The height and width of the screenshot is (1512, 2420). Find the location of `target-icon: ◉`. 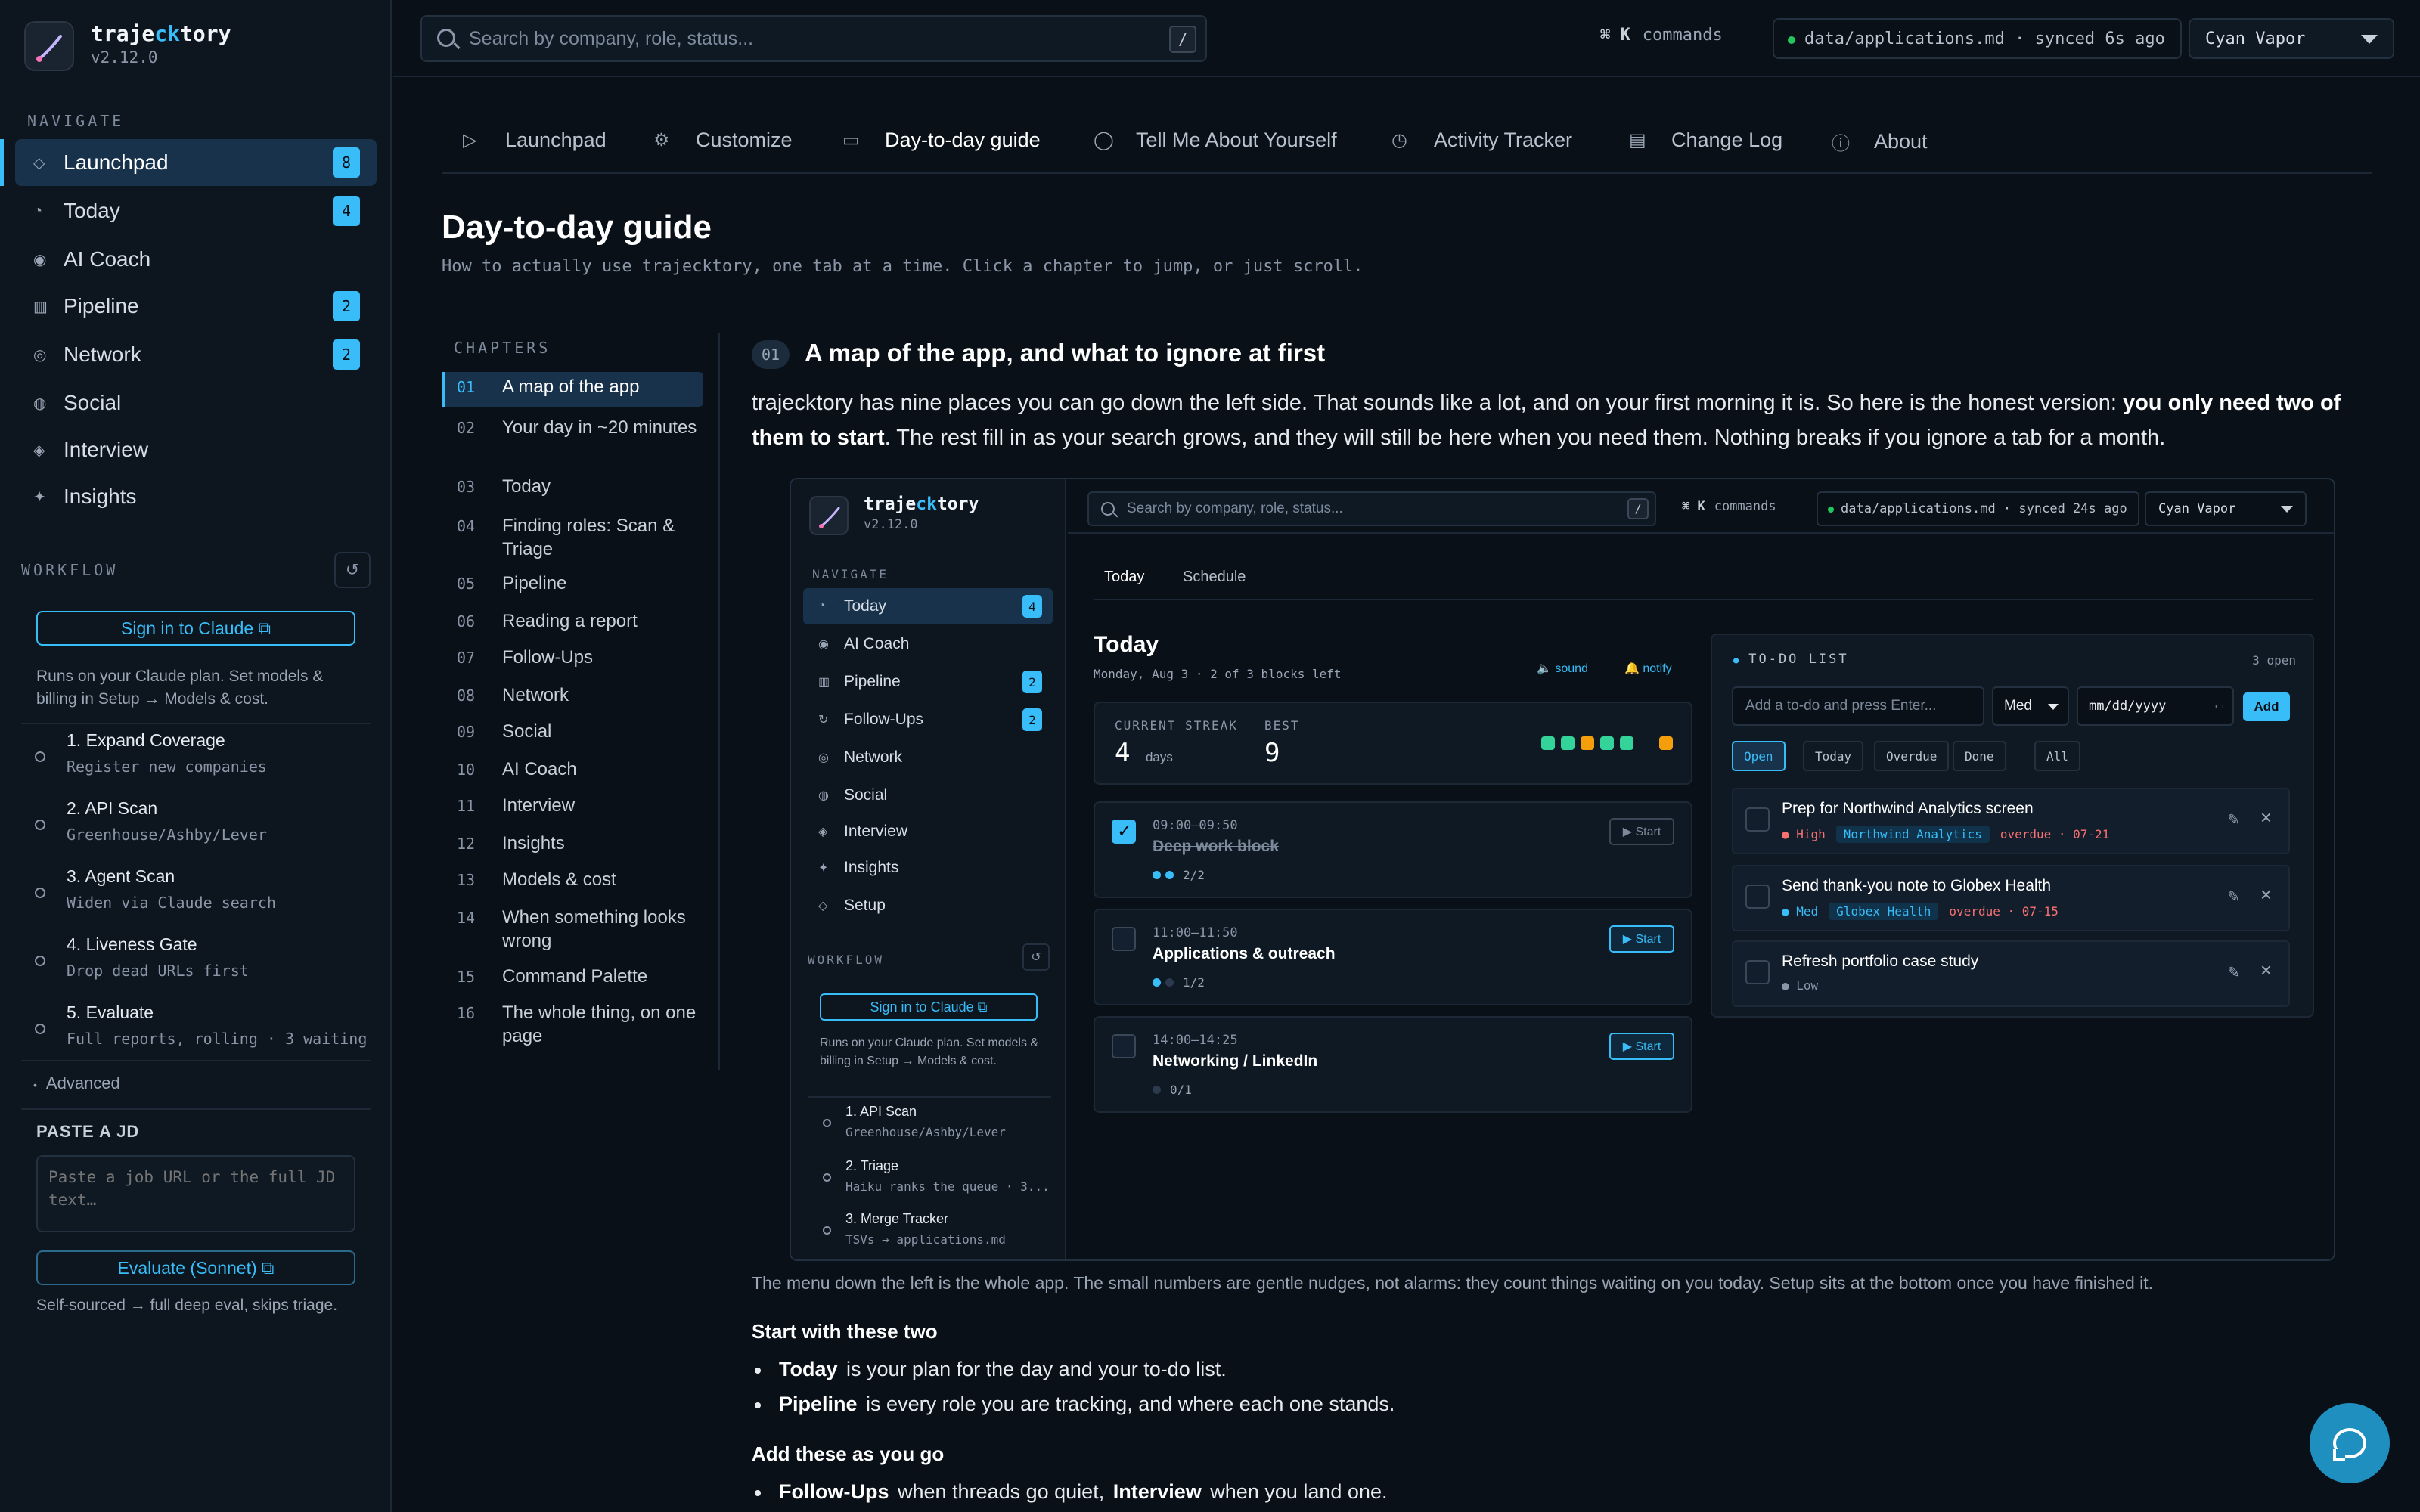

target-icon: ◉ is located at coordinates (40, 259).